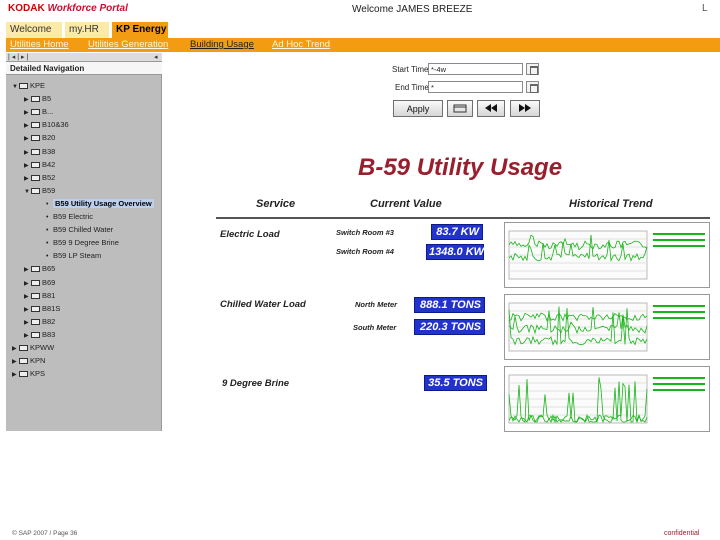 Image resolution: width=720 pixels, height=540 pixels. What do you see at coordinates (156, 57) in the screenshot?
I see `collapse-panel-icon: ◂` at bounding box center [156, 57].